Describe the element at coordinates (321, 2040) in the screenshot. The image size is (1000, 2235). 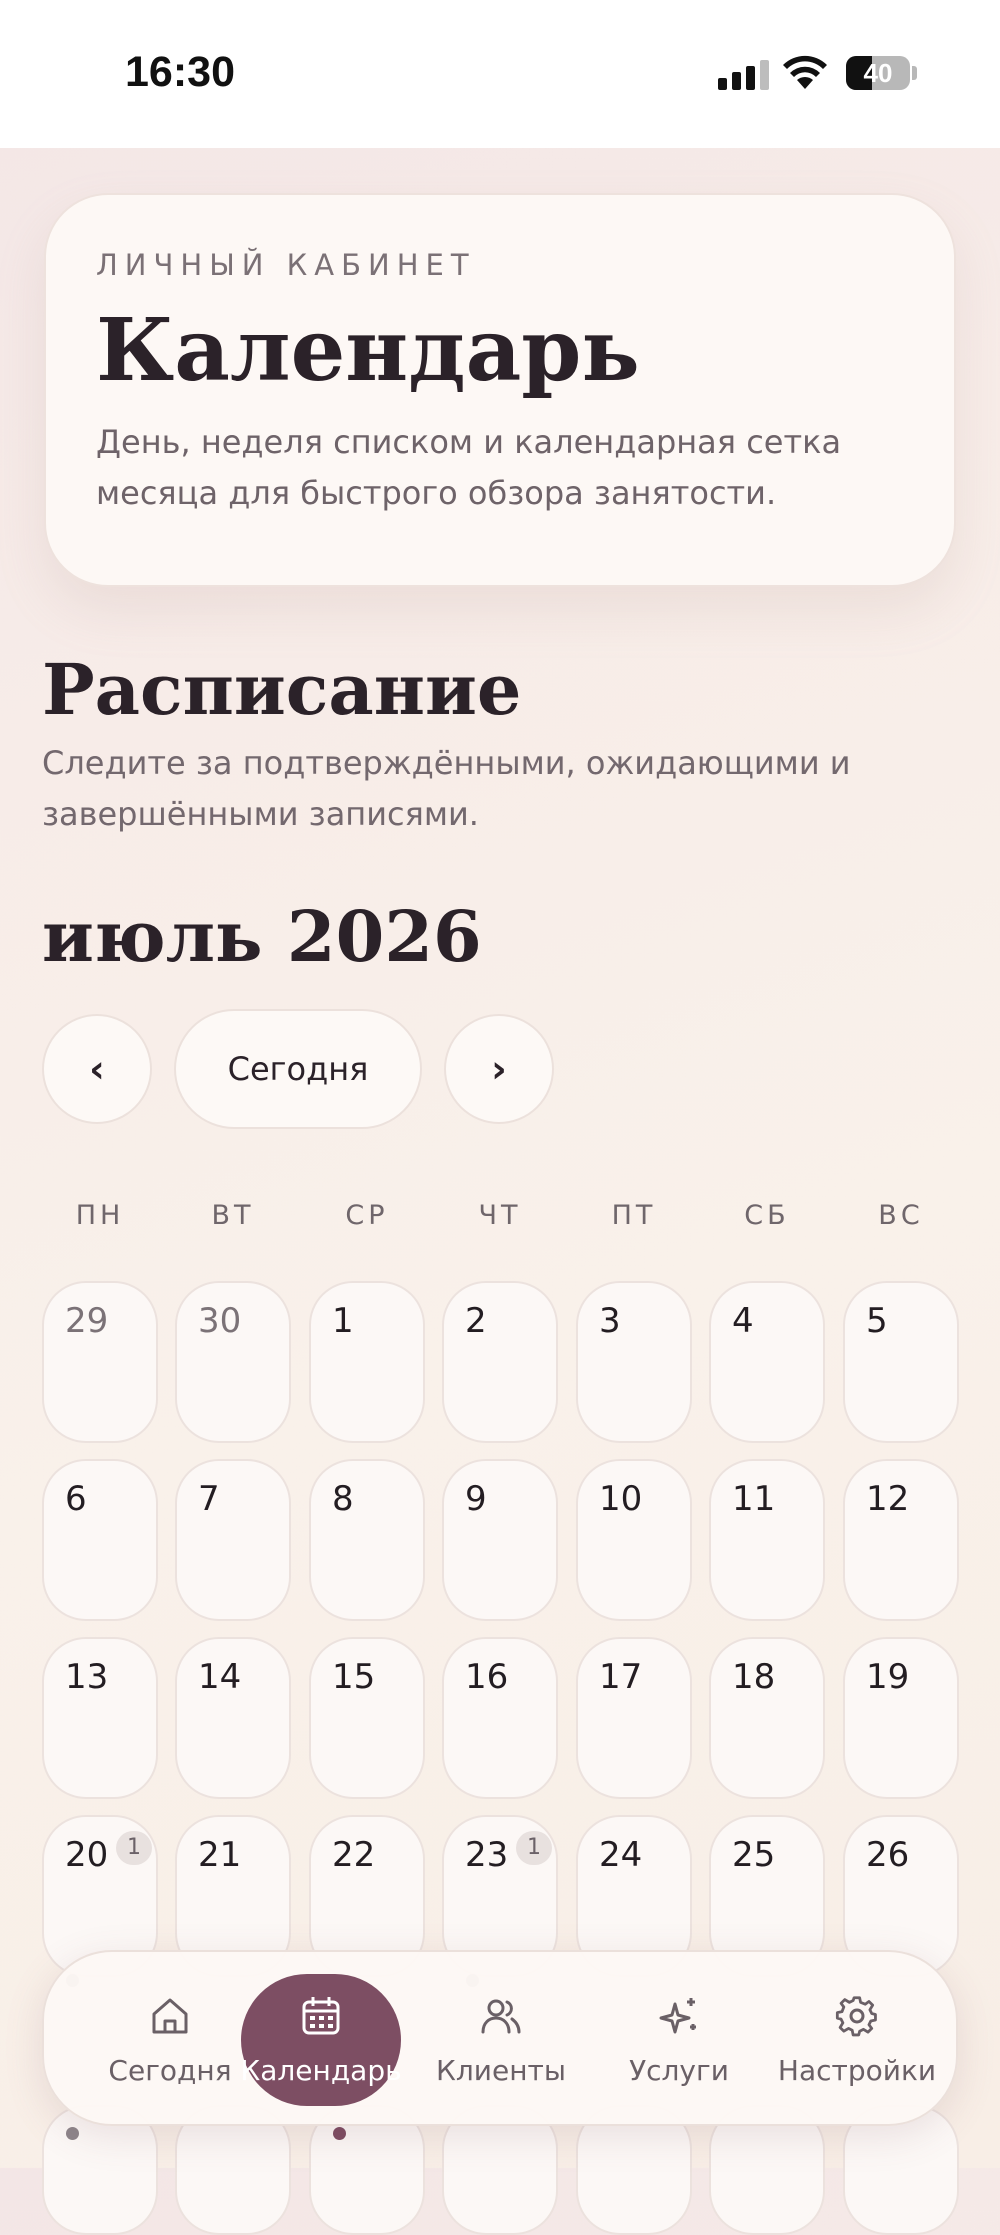
I see `tab-calendar: Календарь` at that location.